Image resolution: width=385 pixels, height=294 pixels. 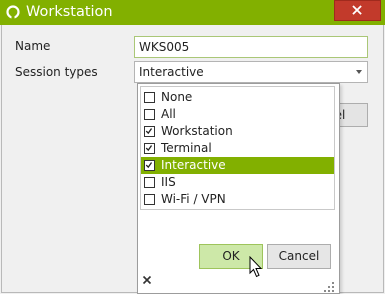 I want to click on option-label: Interactive, so click(x=193, y=165).